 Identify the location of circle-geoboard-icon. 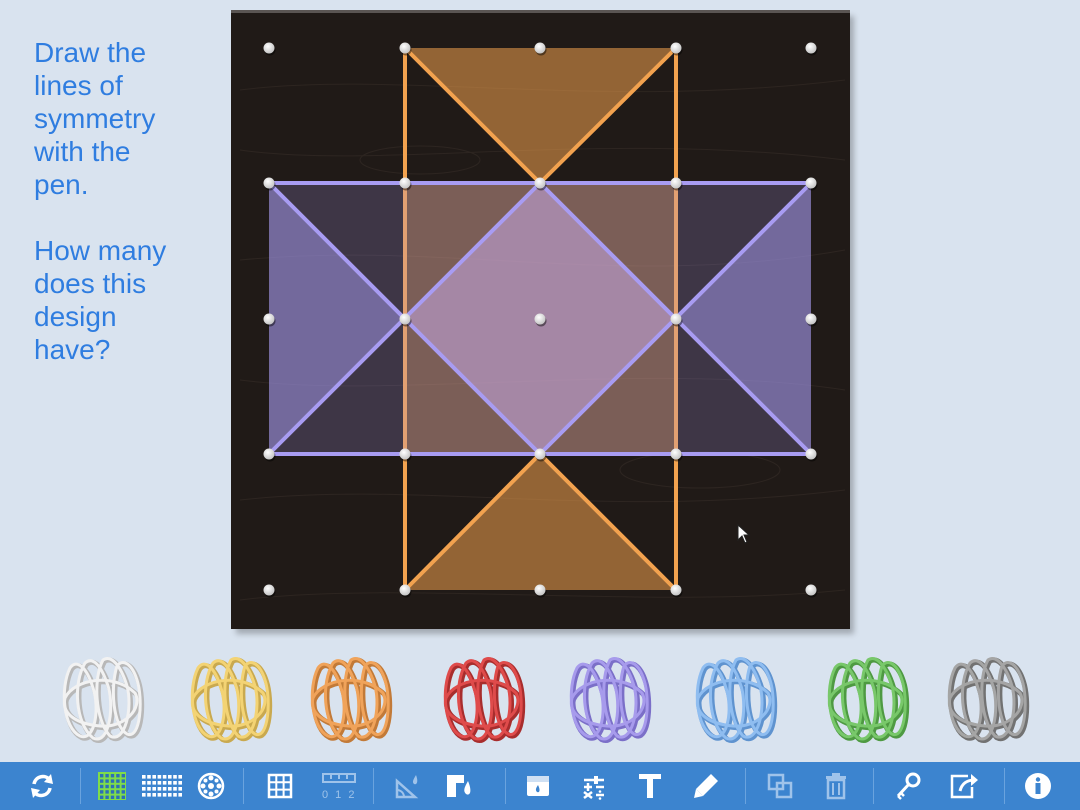
(211, 786).